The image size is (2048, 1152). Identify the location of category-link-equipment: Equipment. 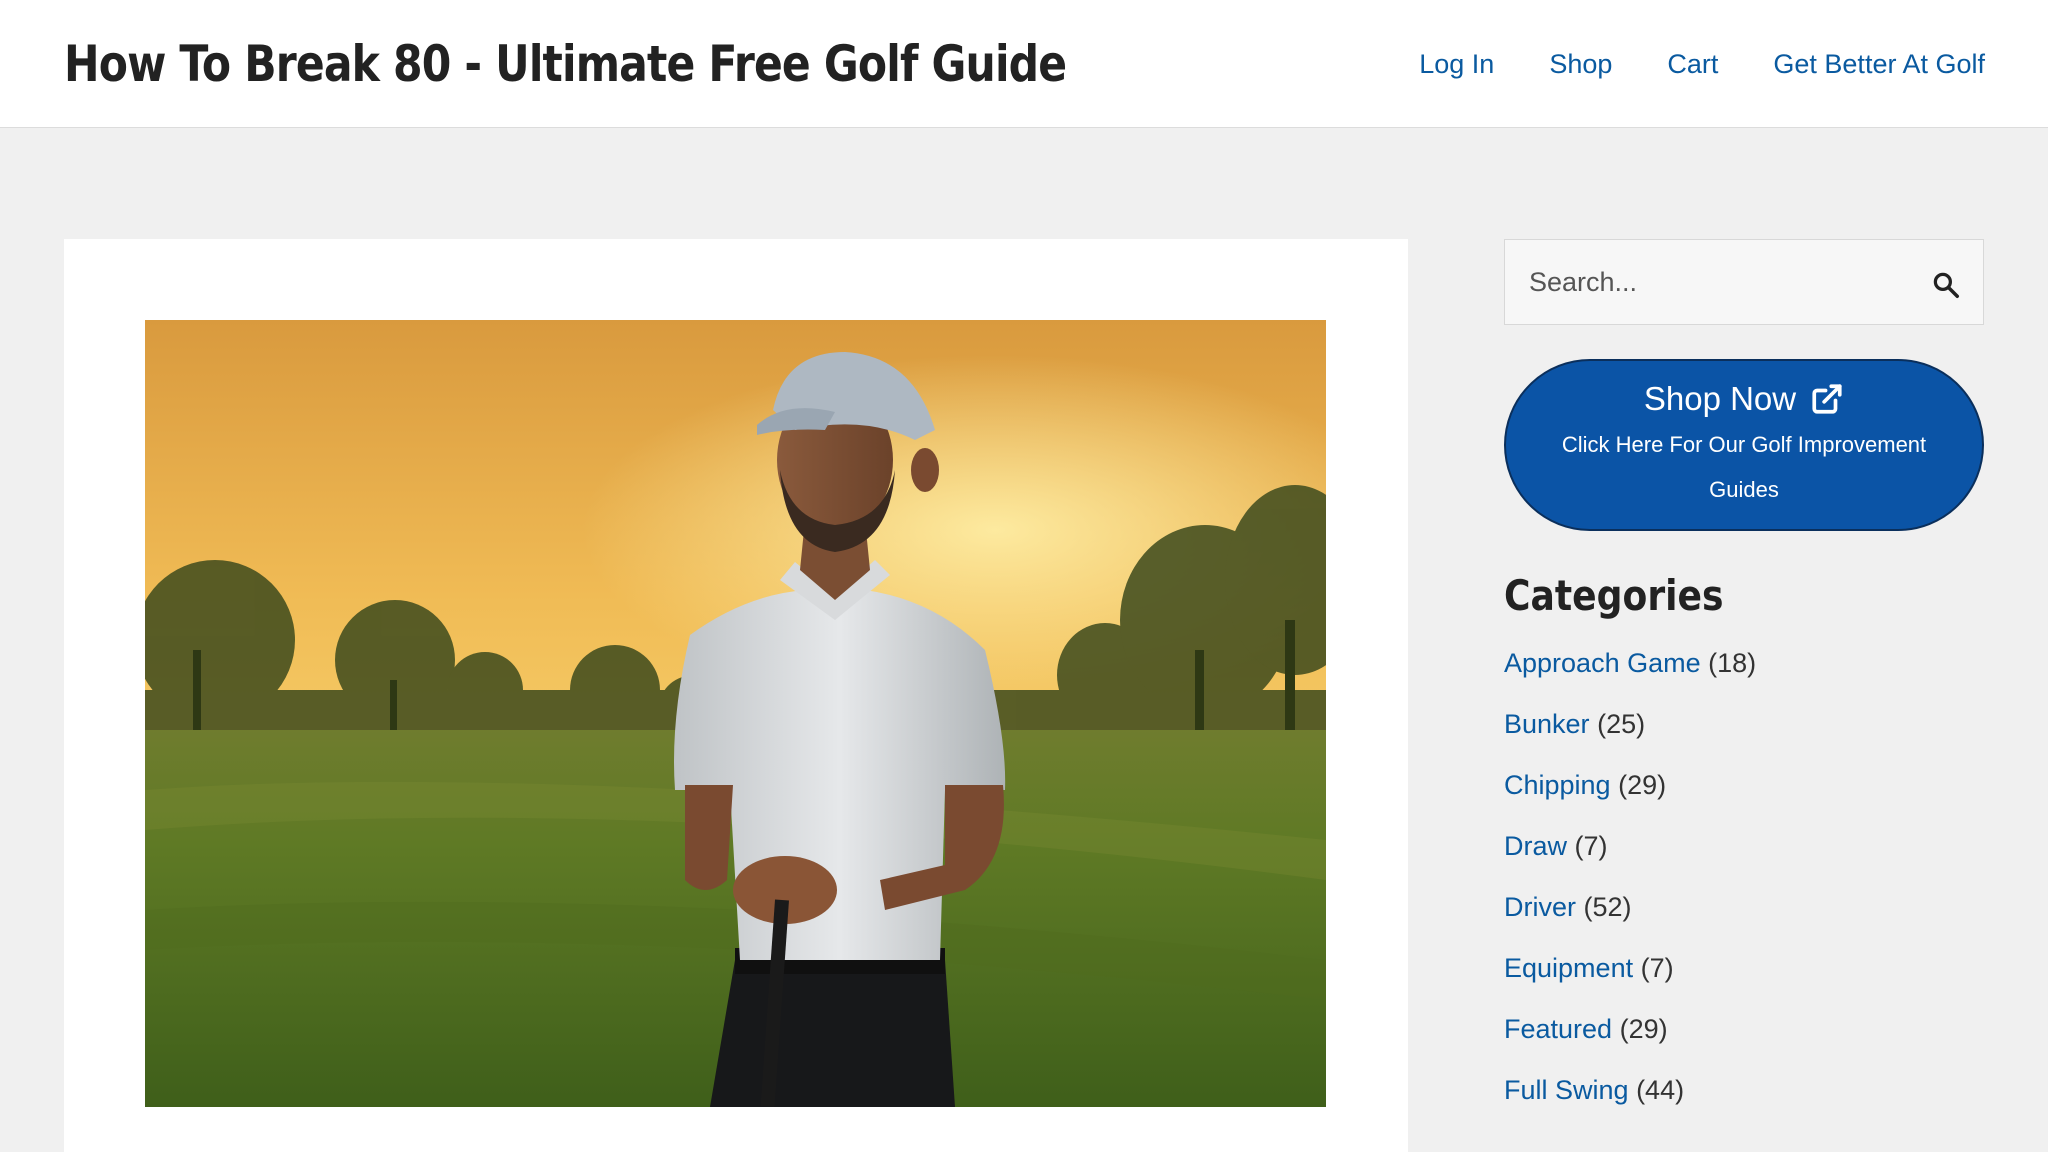
(1568, 968).